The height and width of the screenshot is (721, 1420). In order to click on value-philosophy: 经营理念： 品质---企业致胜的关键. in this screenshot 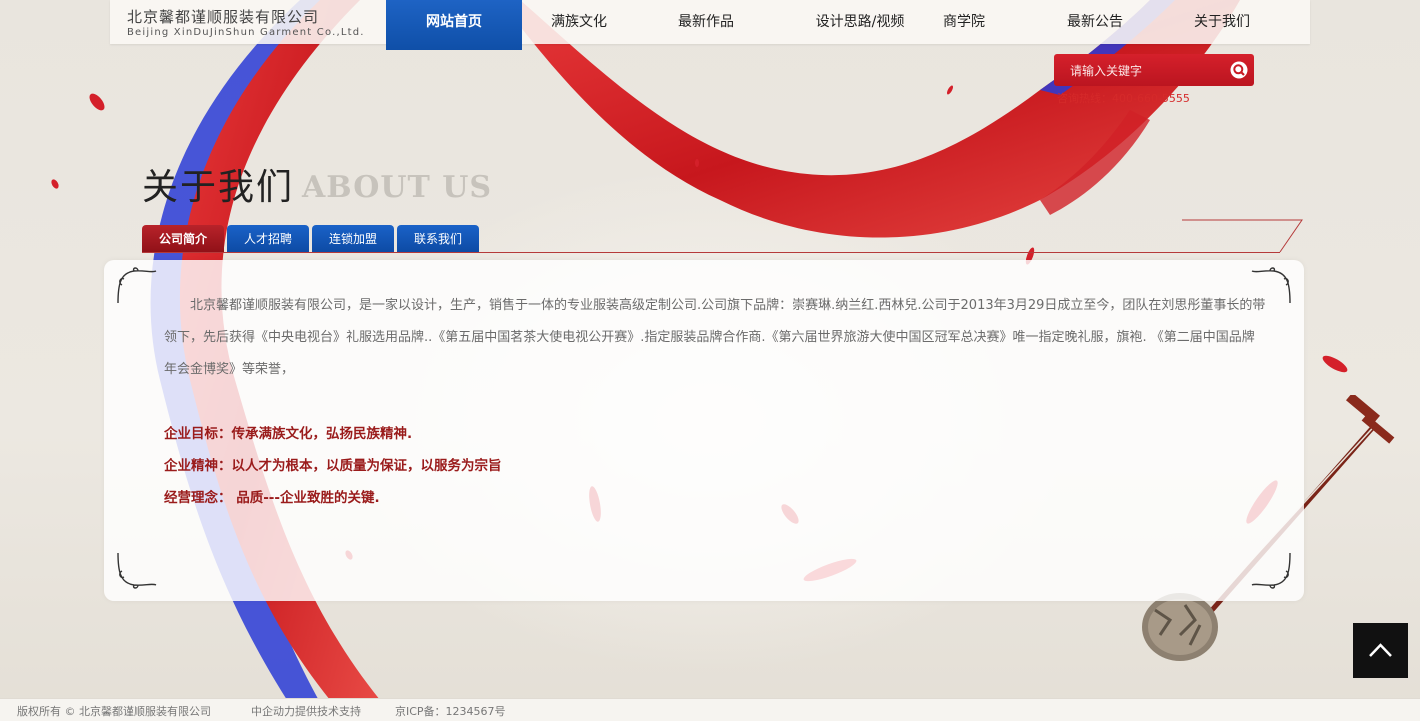, I will do `click(272, 498)`.